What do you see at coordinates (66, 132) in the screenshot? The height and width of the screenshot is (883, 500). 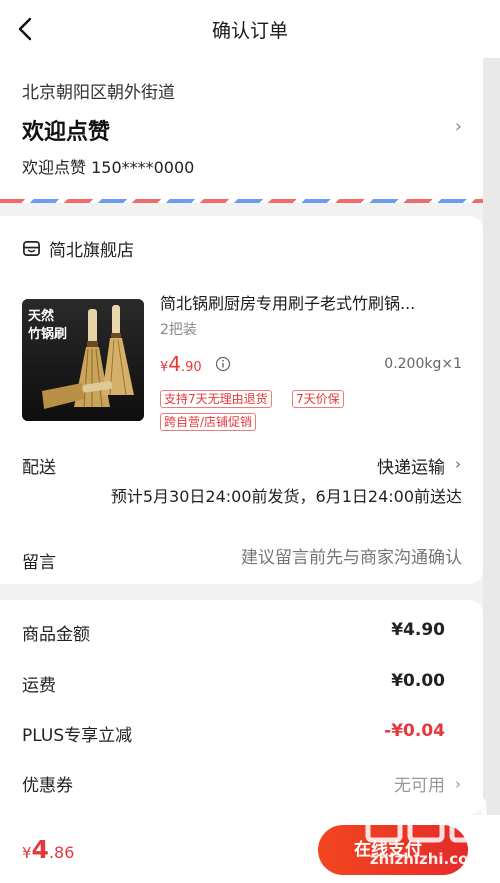 I see `recipient-name: 欢迎点赞` at bounding box center [66, 132].